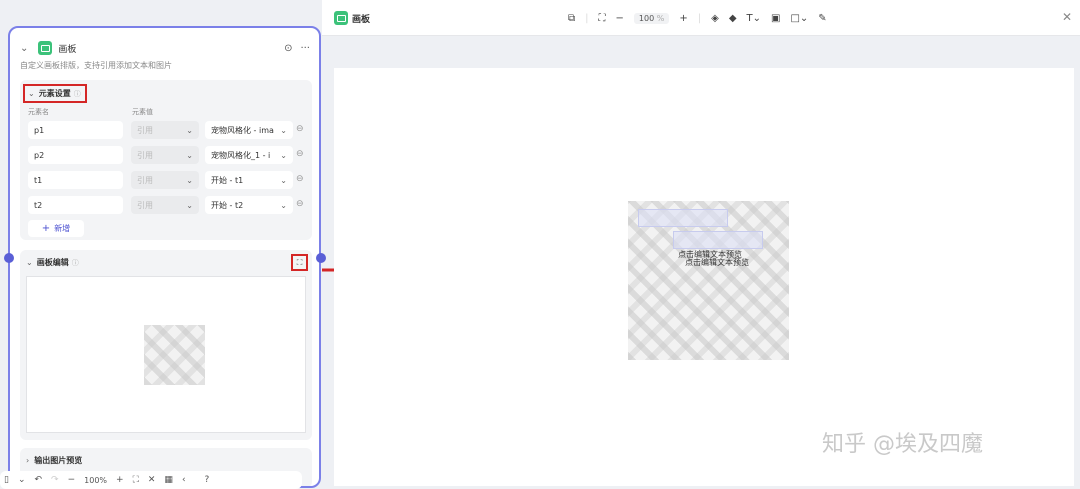 The width and height of the screenshot is (1080, 489). I want to click on collapse-icon: ✕, so click(152, 480).